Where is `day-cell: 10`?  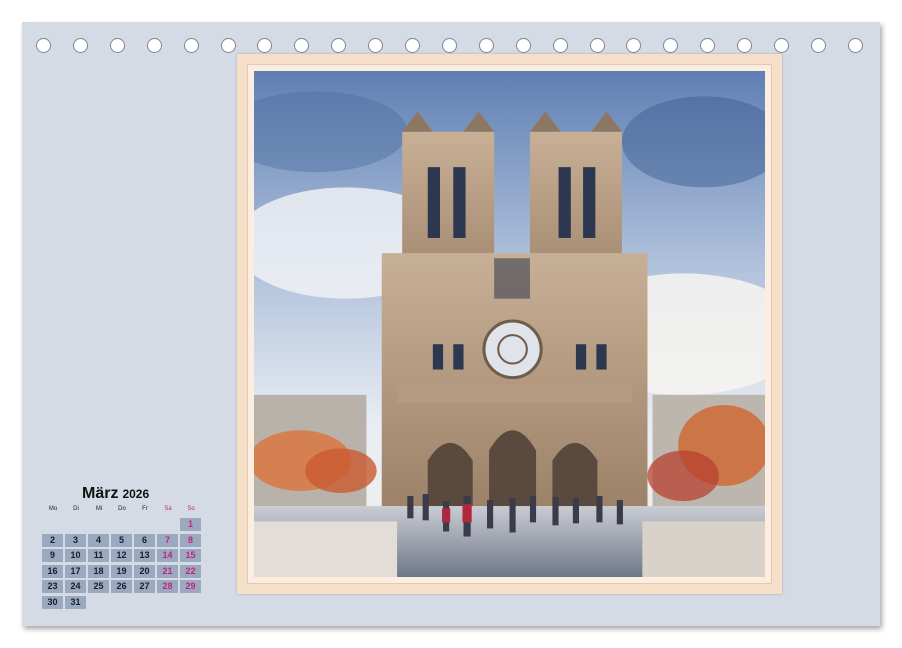 day-cell: 10 is located at coordinates (75, 555).